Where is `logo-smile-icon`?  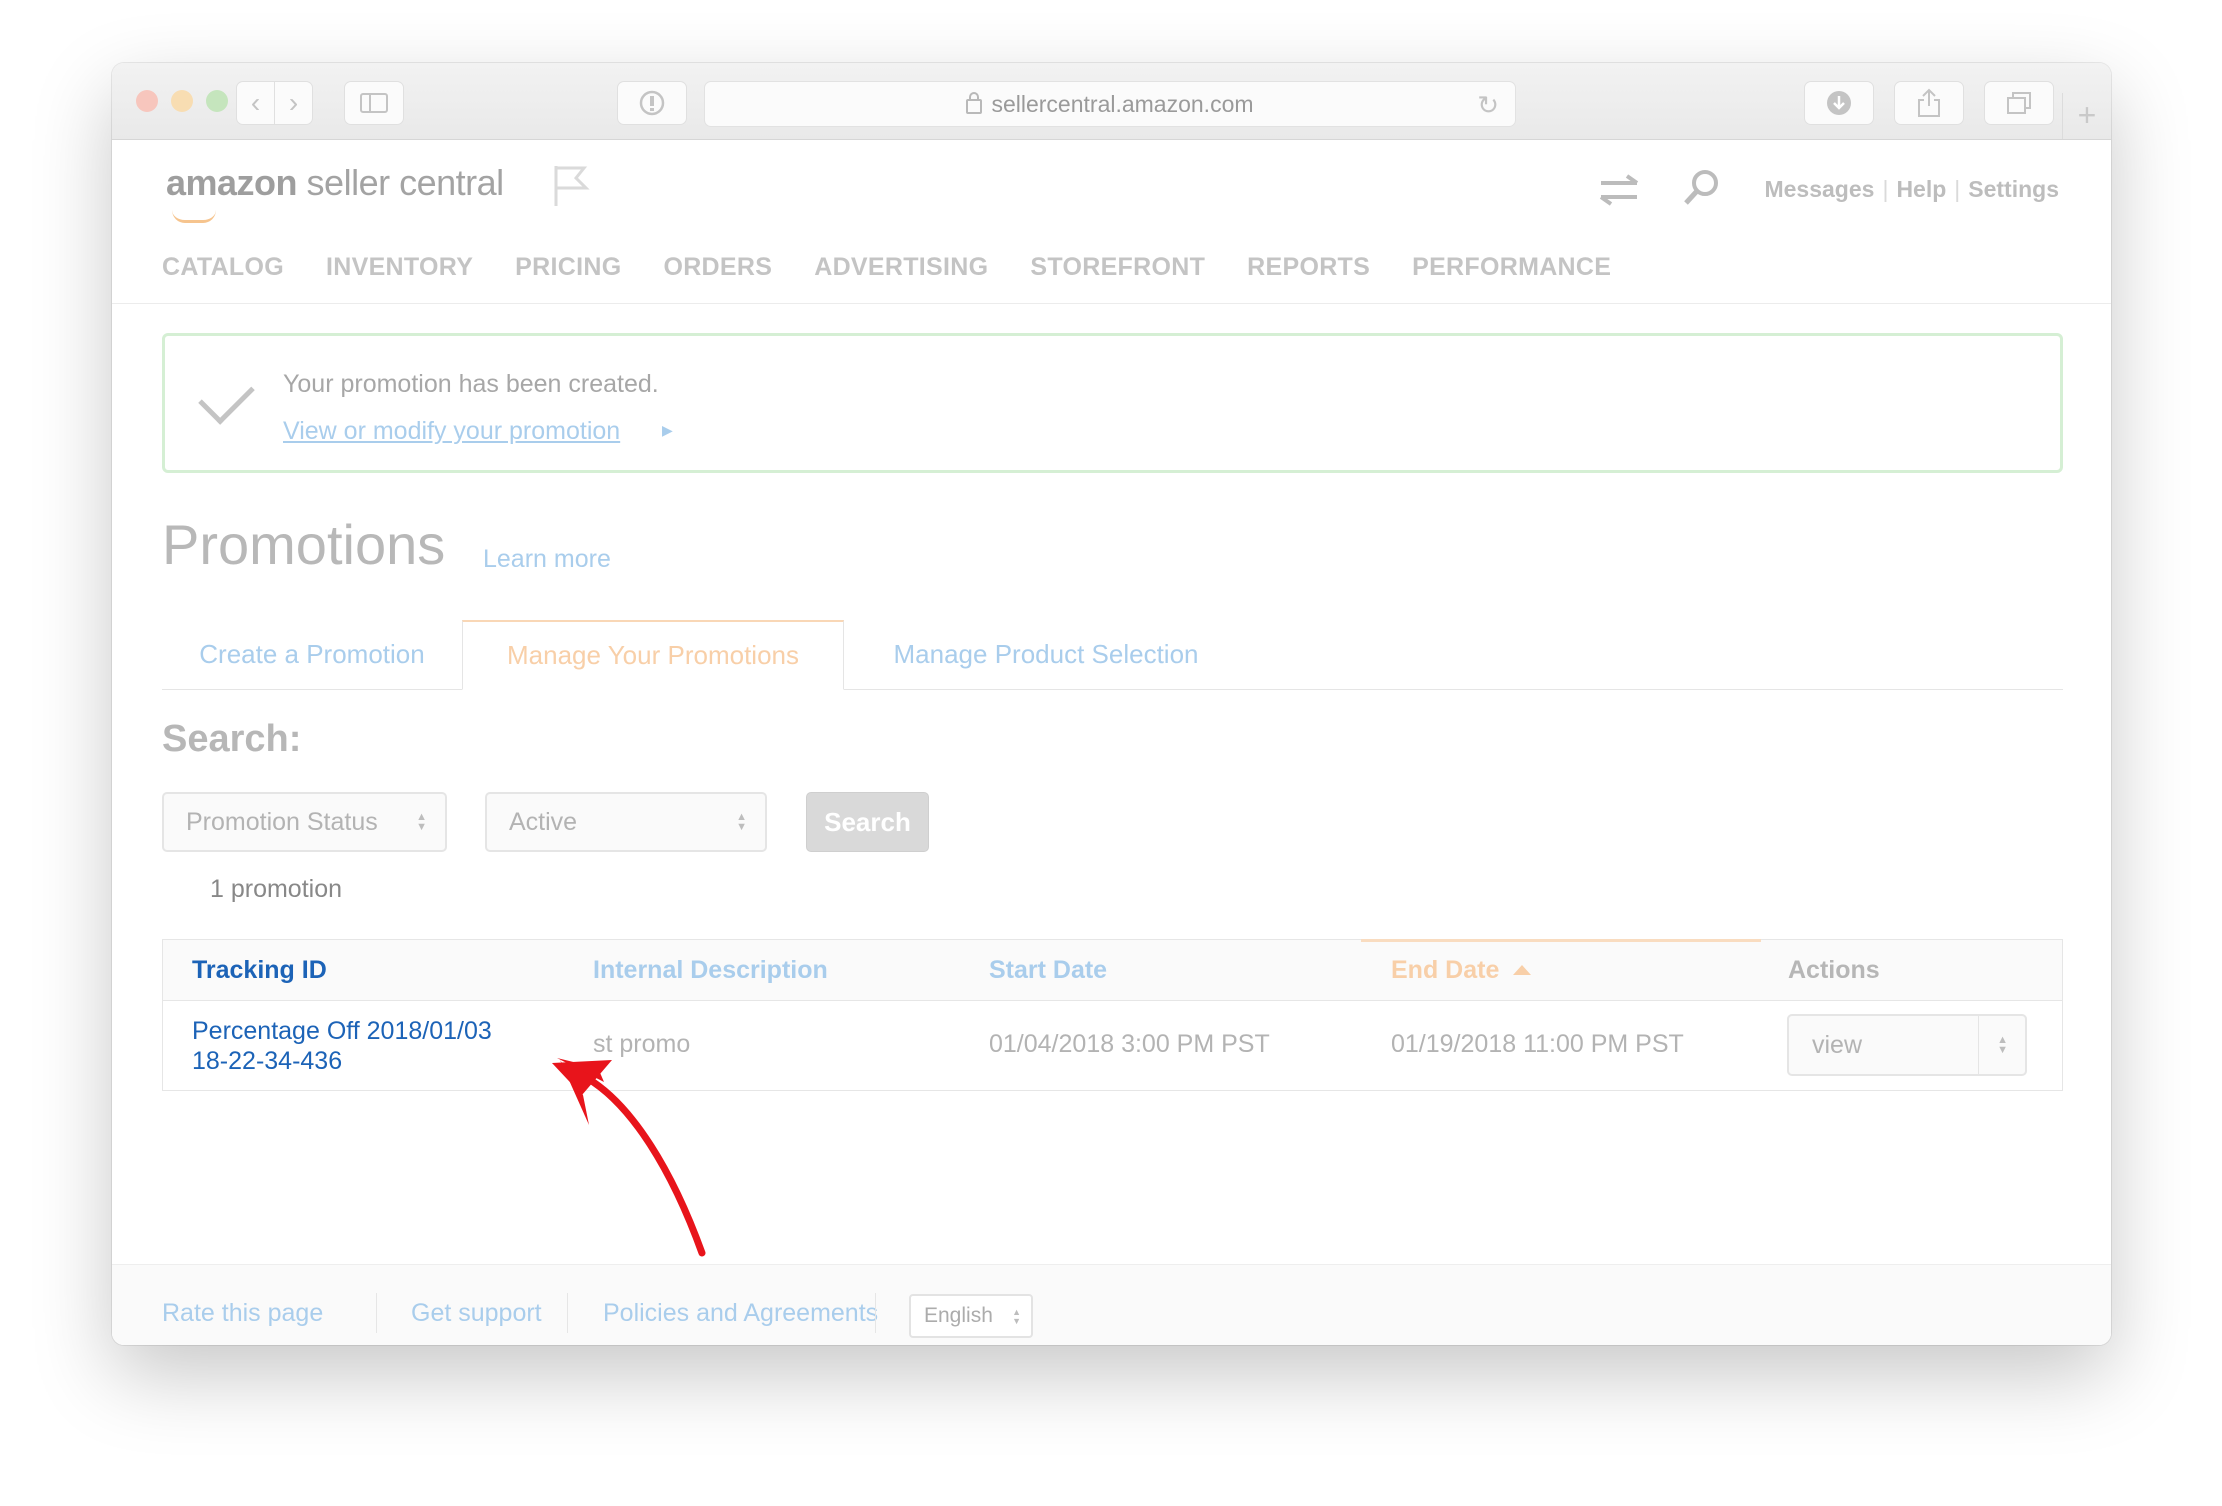 logo-smile-icon is located at coordinates (194, 216).